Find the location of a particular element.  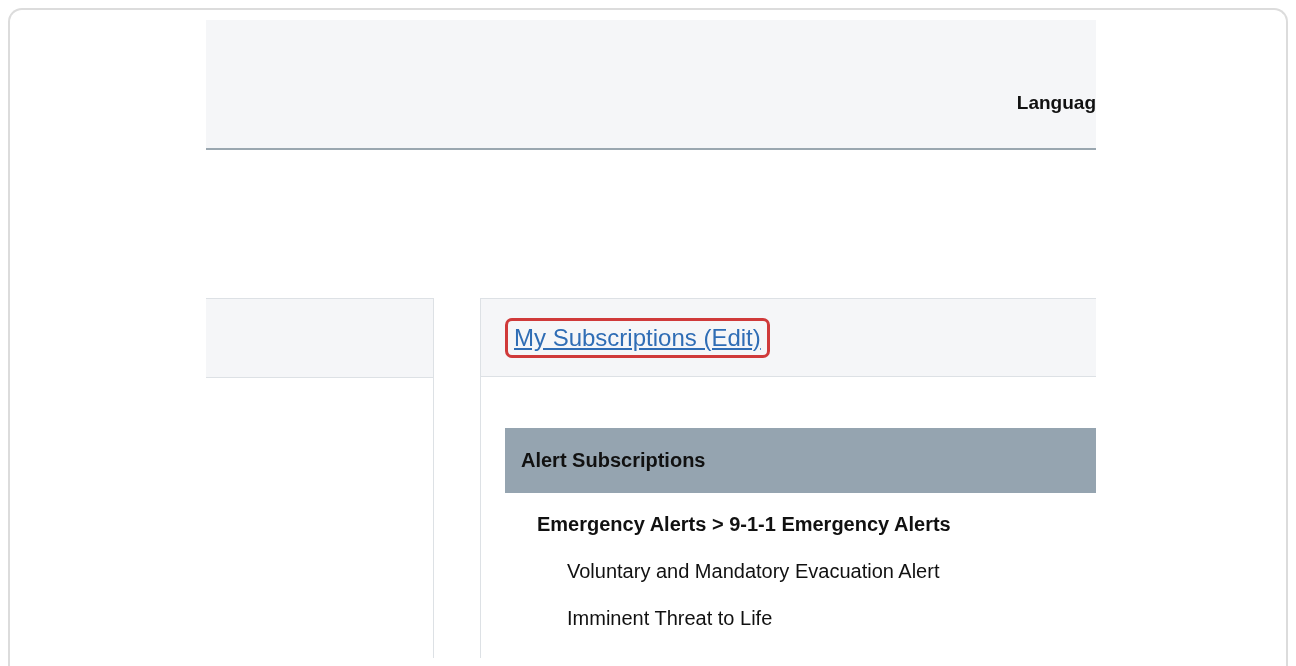

language-label: Languag is located at coordinates (1056, 103).